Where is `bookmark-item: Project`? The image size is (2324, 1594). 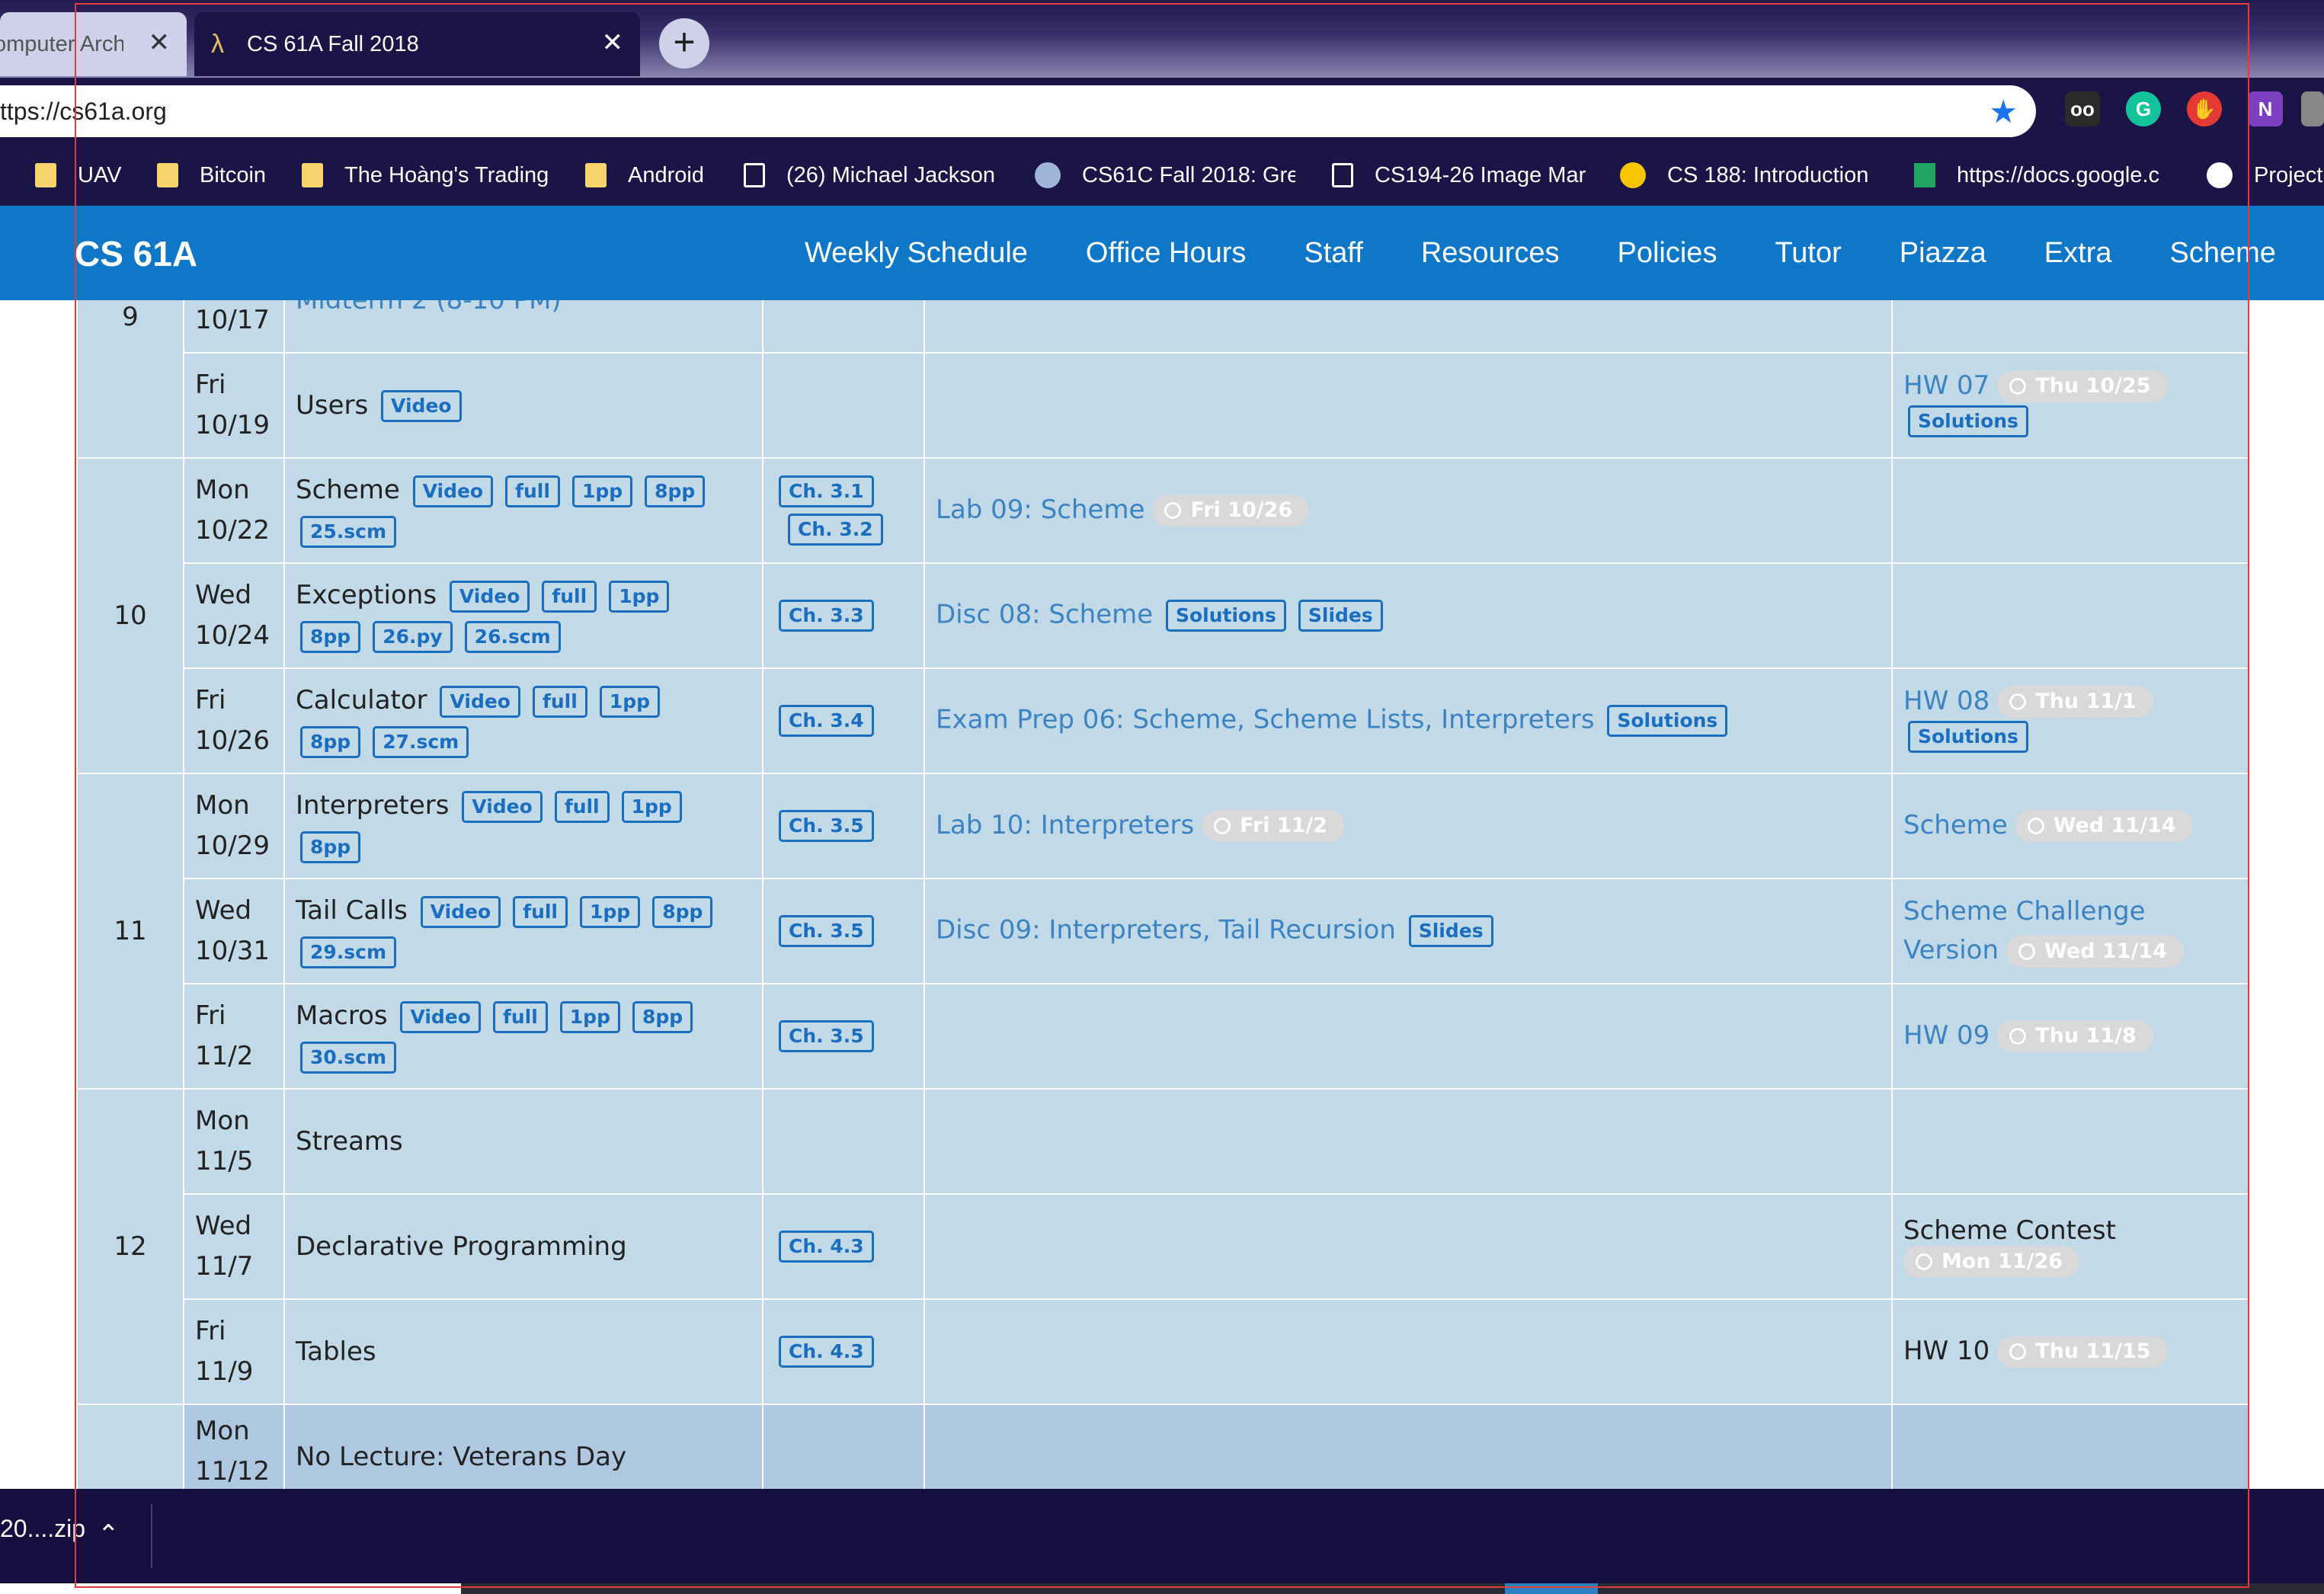
bookmark-item: Project is located at coordinates (2266, 175).